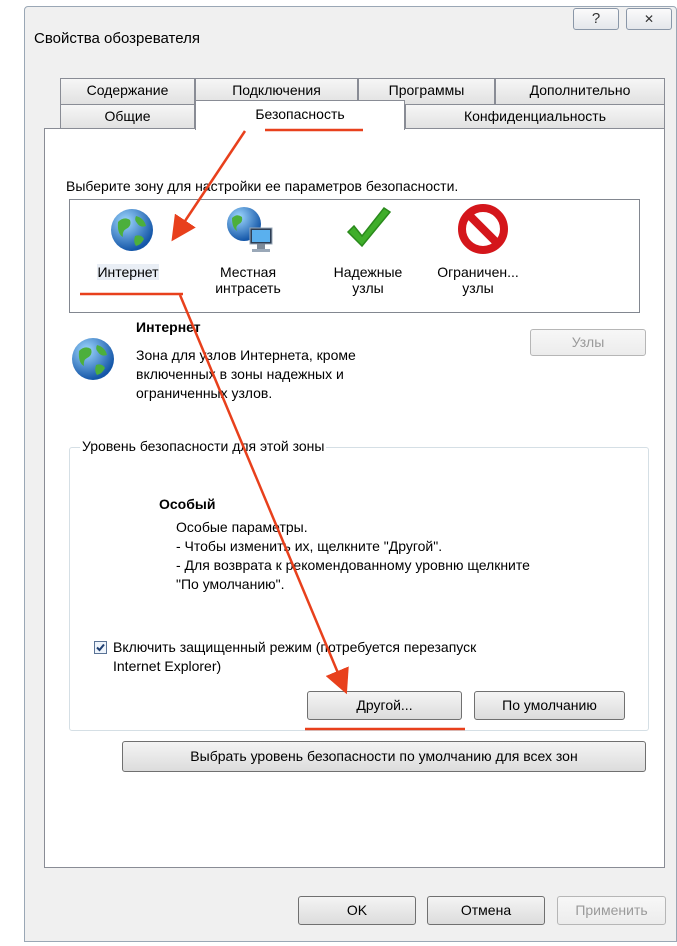  I want to click on apply-button: Применить, so click(611, 910).